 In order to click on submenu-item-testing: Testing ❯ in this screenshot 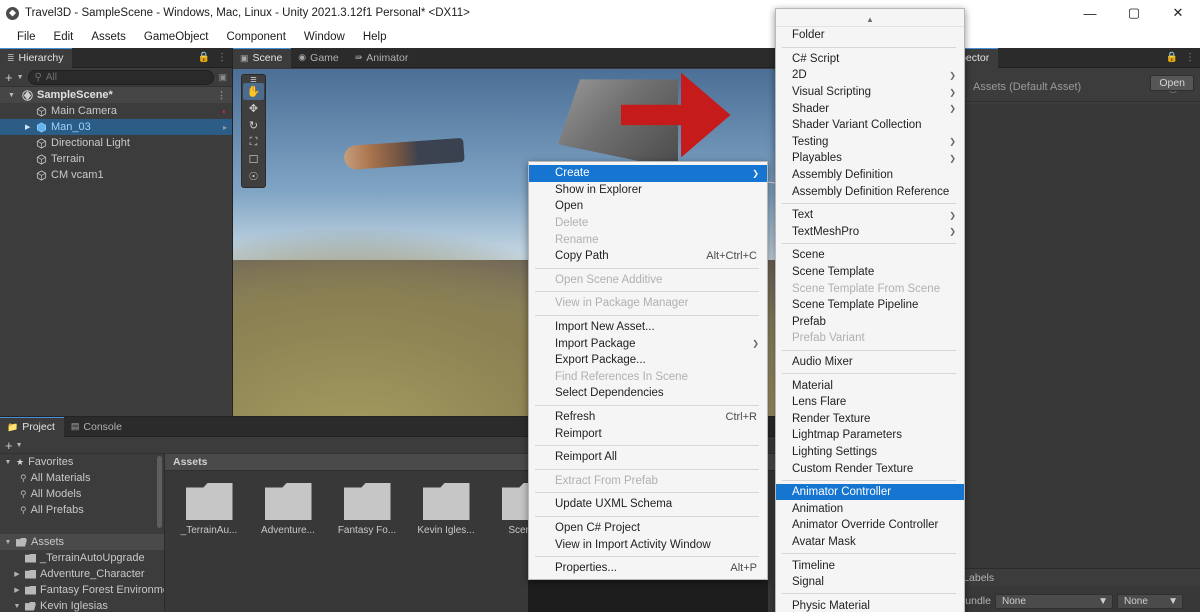, I will do `click(870, 142)`.